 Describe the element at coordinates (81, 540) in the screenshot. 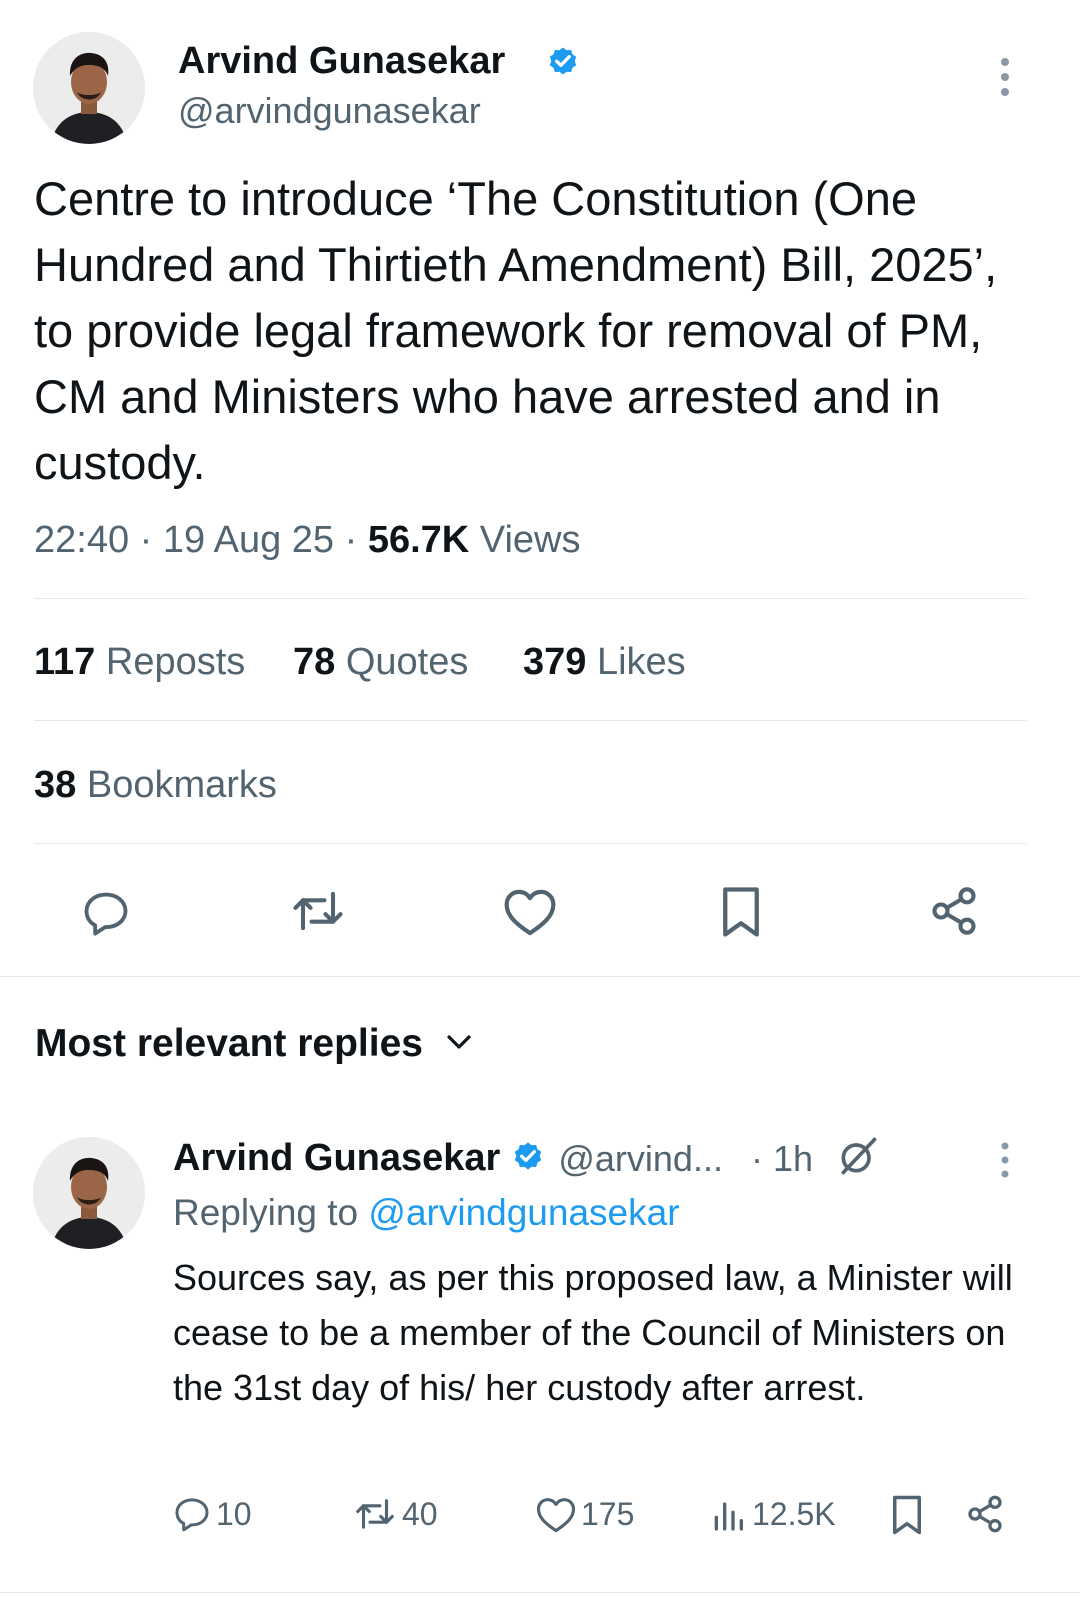

I see `tweet-time: 22:40` at that location.